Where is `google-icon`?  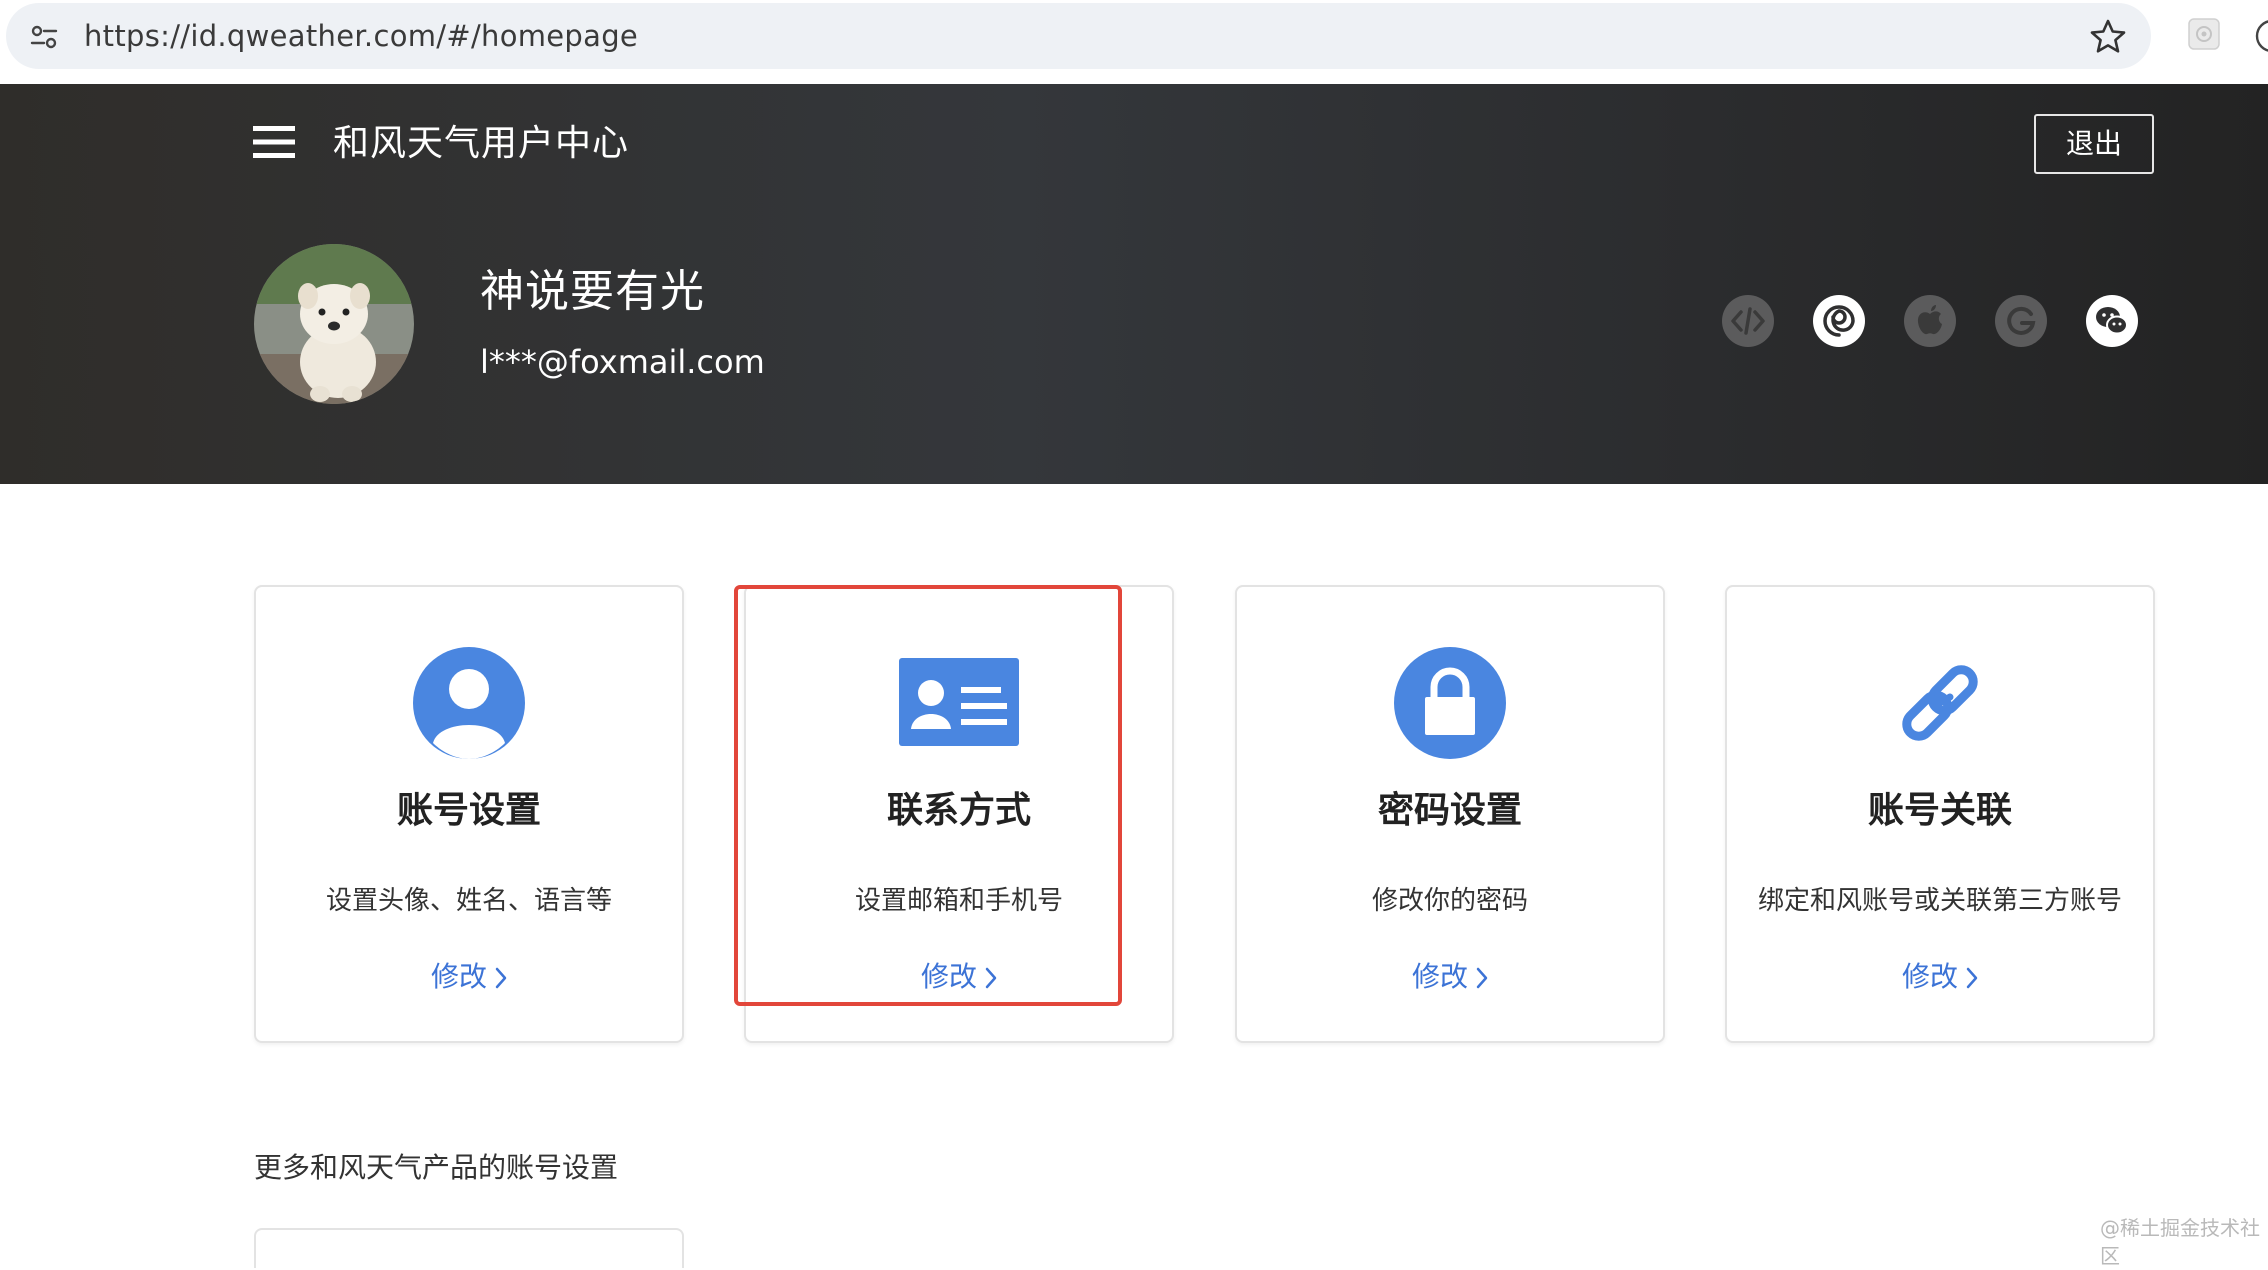 google-icon is located at coordinates (2021, 321).